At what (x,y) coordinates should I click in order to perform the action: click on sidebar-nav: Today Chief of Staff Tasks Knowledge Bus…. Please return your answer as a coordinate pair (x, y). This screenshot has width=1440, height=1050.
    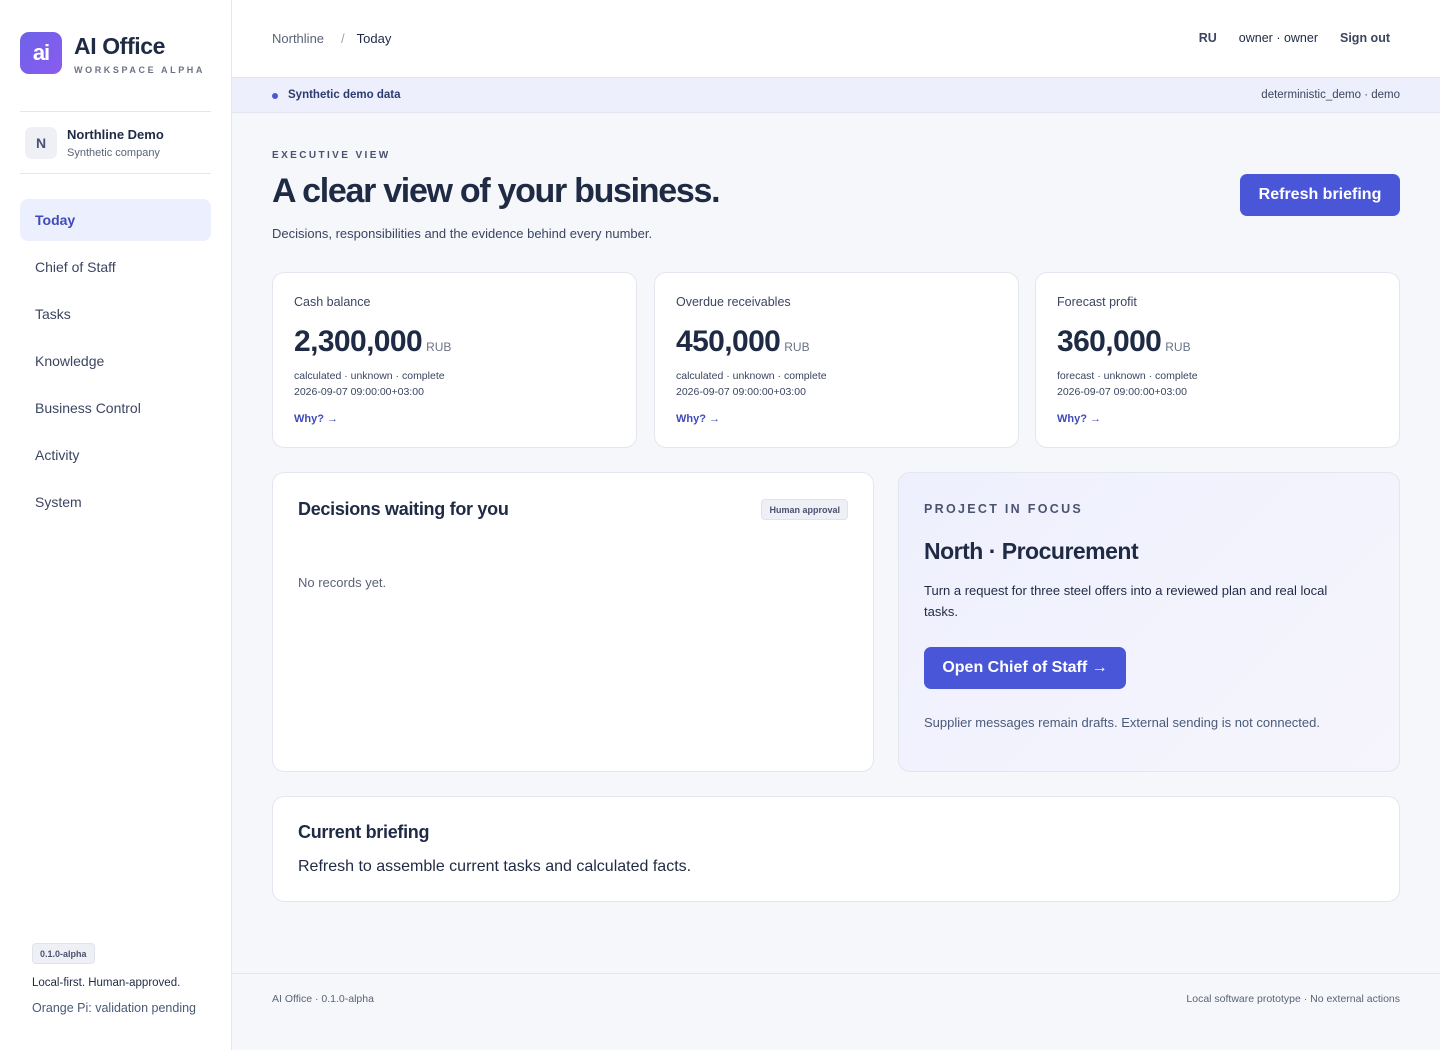
    Looking at the image, I should click on (115, 363).